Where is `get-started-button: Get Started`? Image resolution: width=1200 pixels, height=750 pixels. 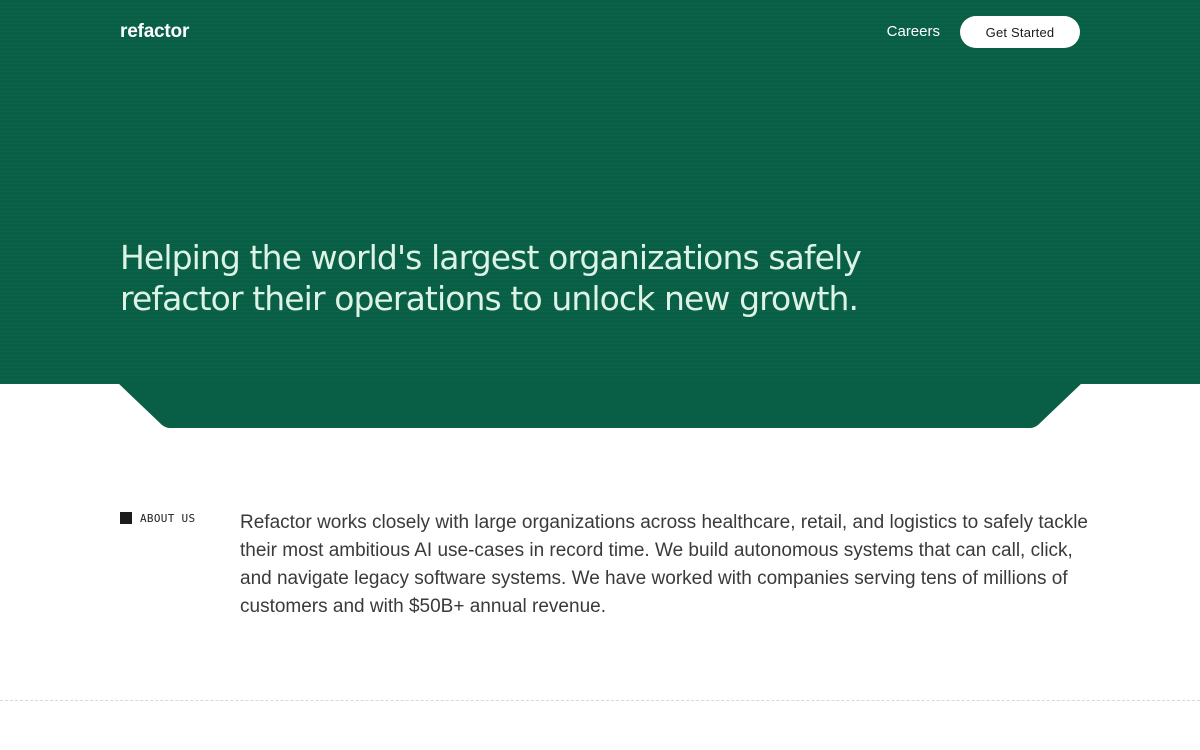 get-started-button: Get Started is located at coordinates (1020, 32).